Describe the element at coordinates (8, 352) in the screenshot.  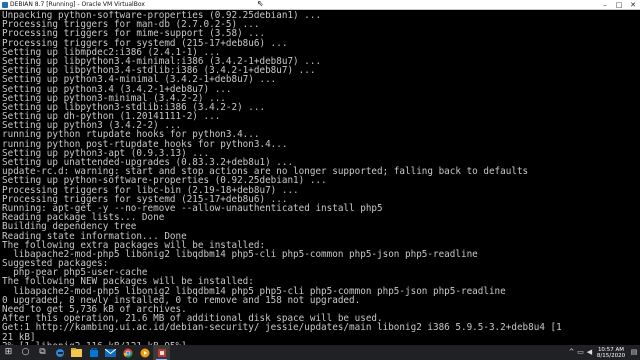
I see `start-button: ⊞` at that location.